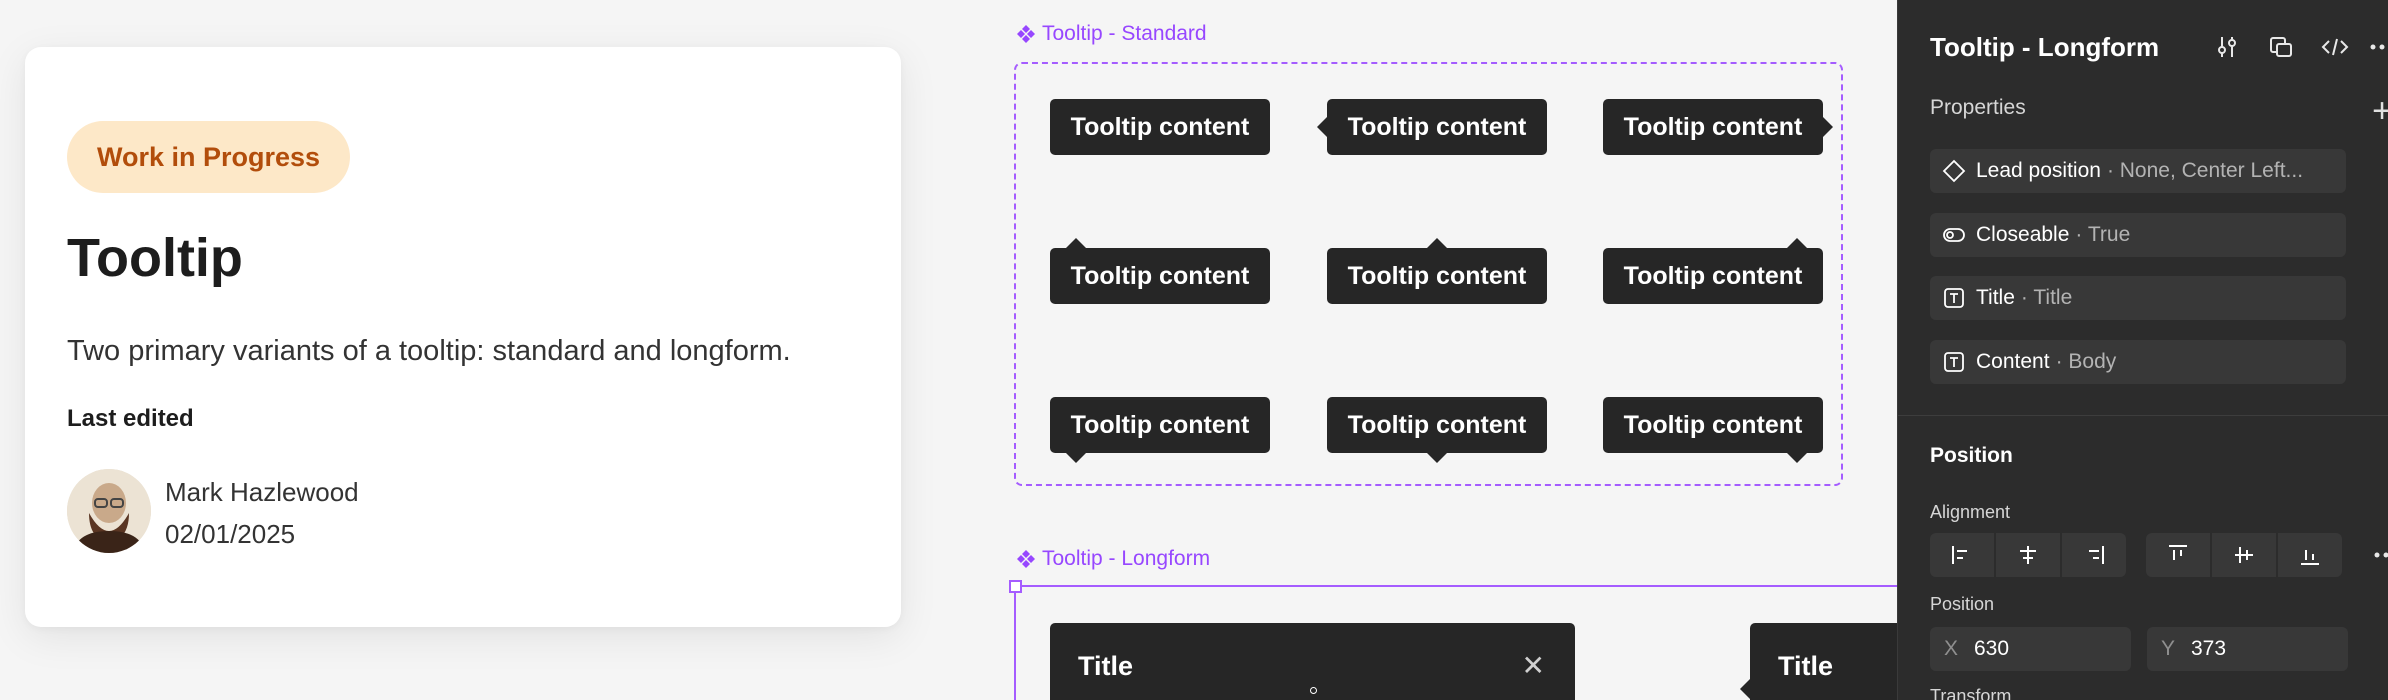 The width and height of the screenshot is (2388, 700). I want to click on code-icon, so click(2335, 47).